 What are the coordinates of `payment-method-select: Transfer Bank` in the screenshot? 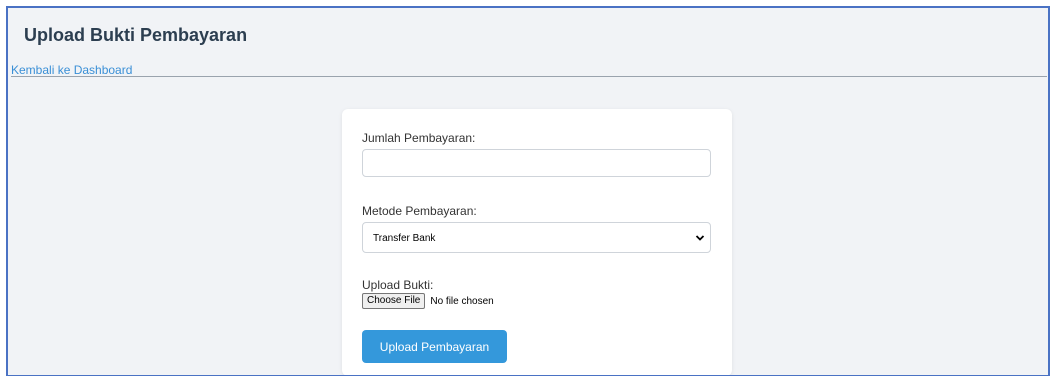 It's located at (536, 237).